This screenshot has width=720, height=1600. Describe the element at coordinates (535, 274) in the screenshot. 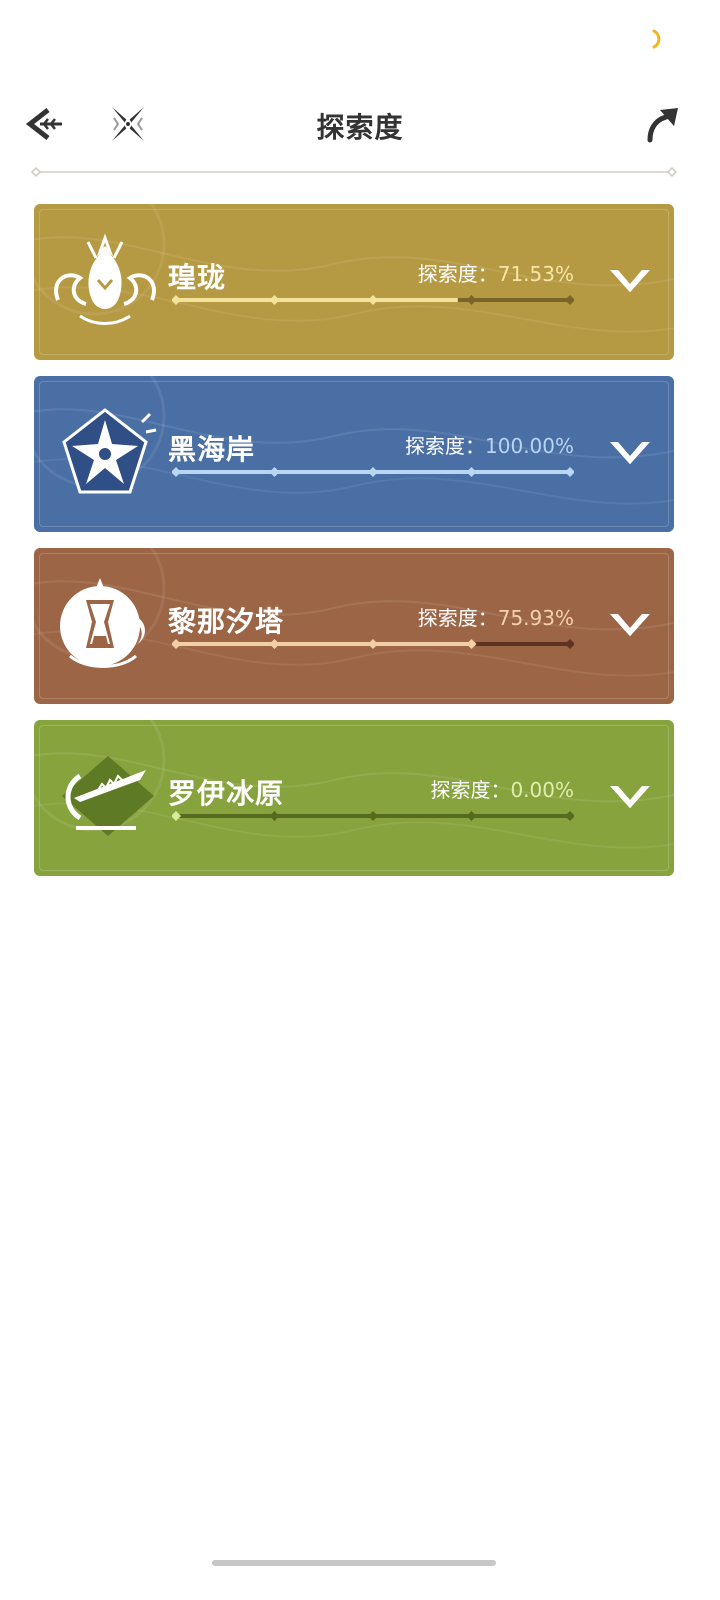

I see `progress-value: 71.53%` at that location.